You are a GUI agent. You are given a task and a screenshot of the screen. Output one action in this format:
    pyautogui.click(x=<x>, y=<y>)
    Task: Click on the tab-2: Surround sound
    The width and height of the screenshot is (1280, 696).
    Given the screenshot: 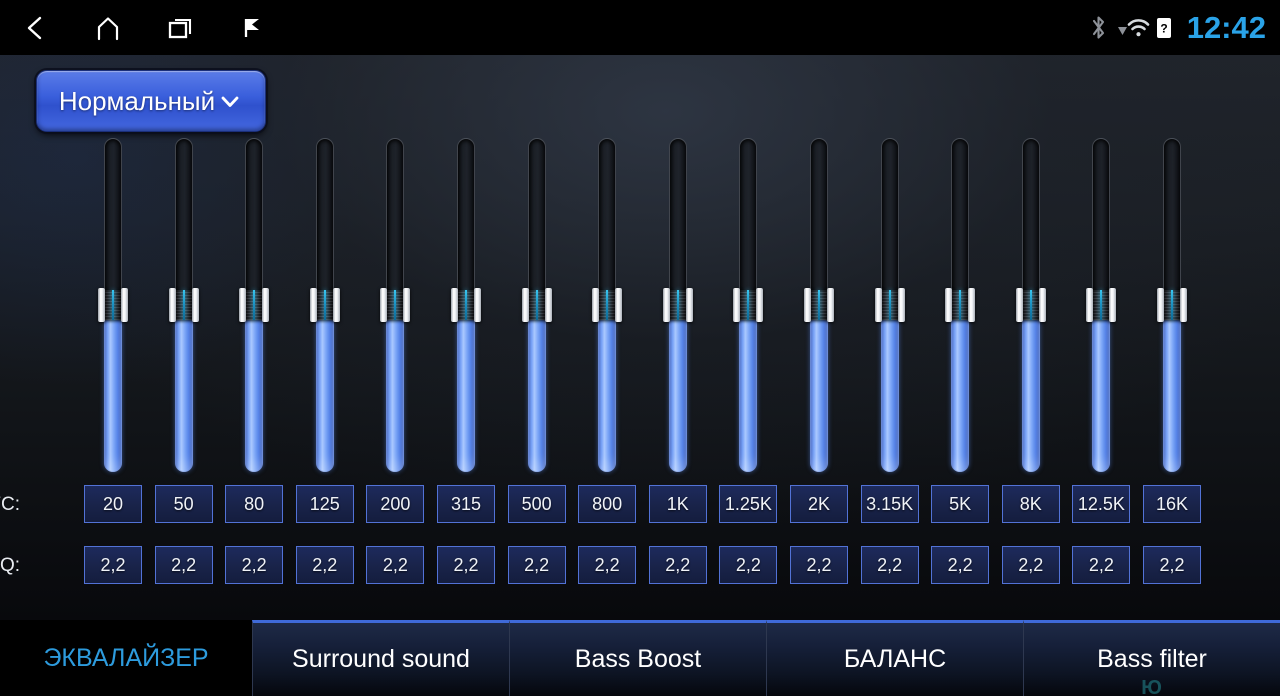 What is the action you would take?
    pyautogui.click(x=380, y=658)
    